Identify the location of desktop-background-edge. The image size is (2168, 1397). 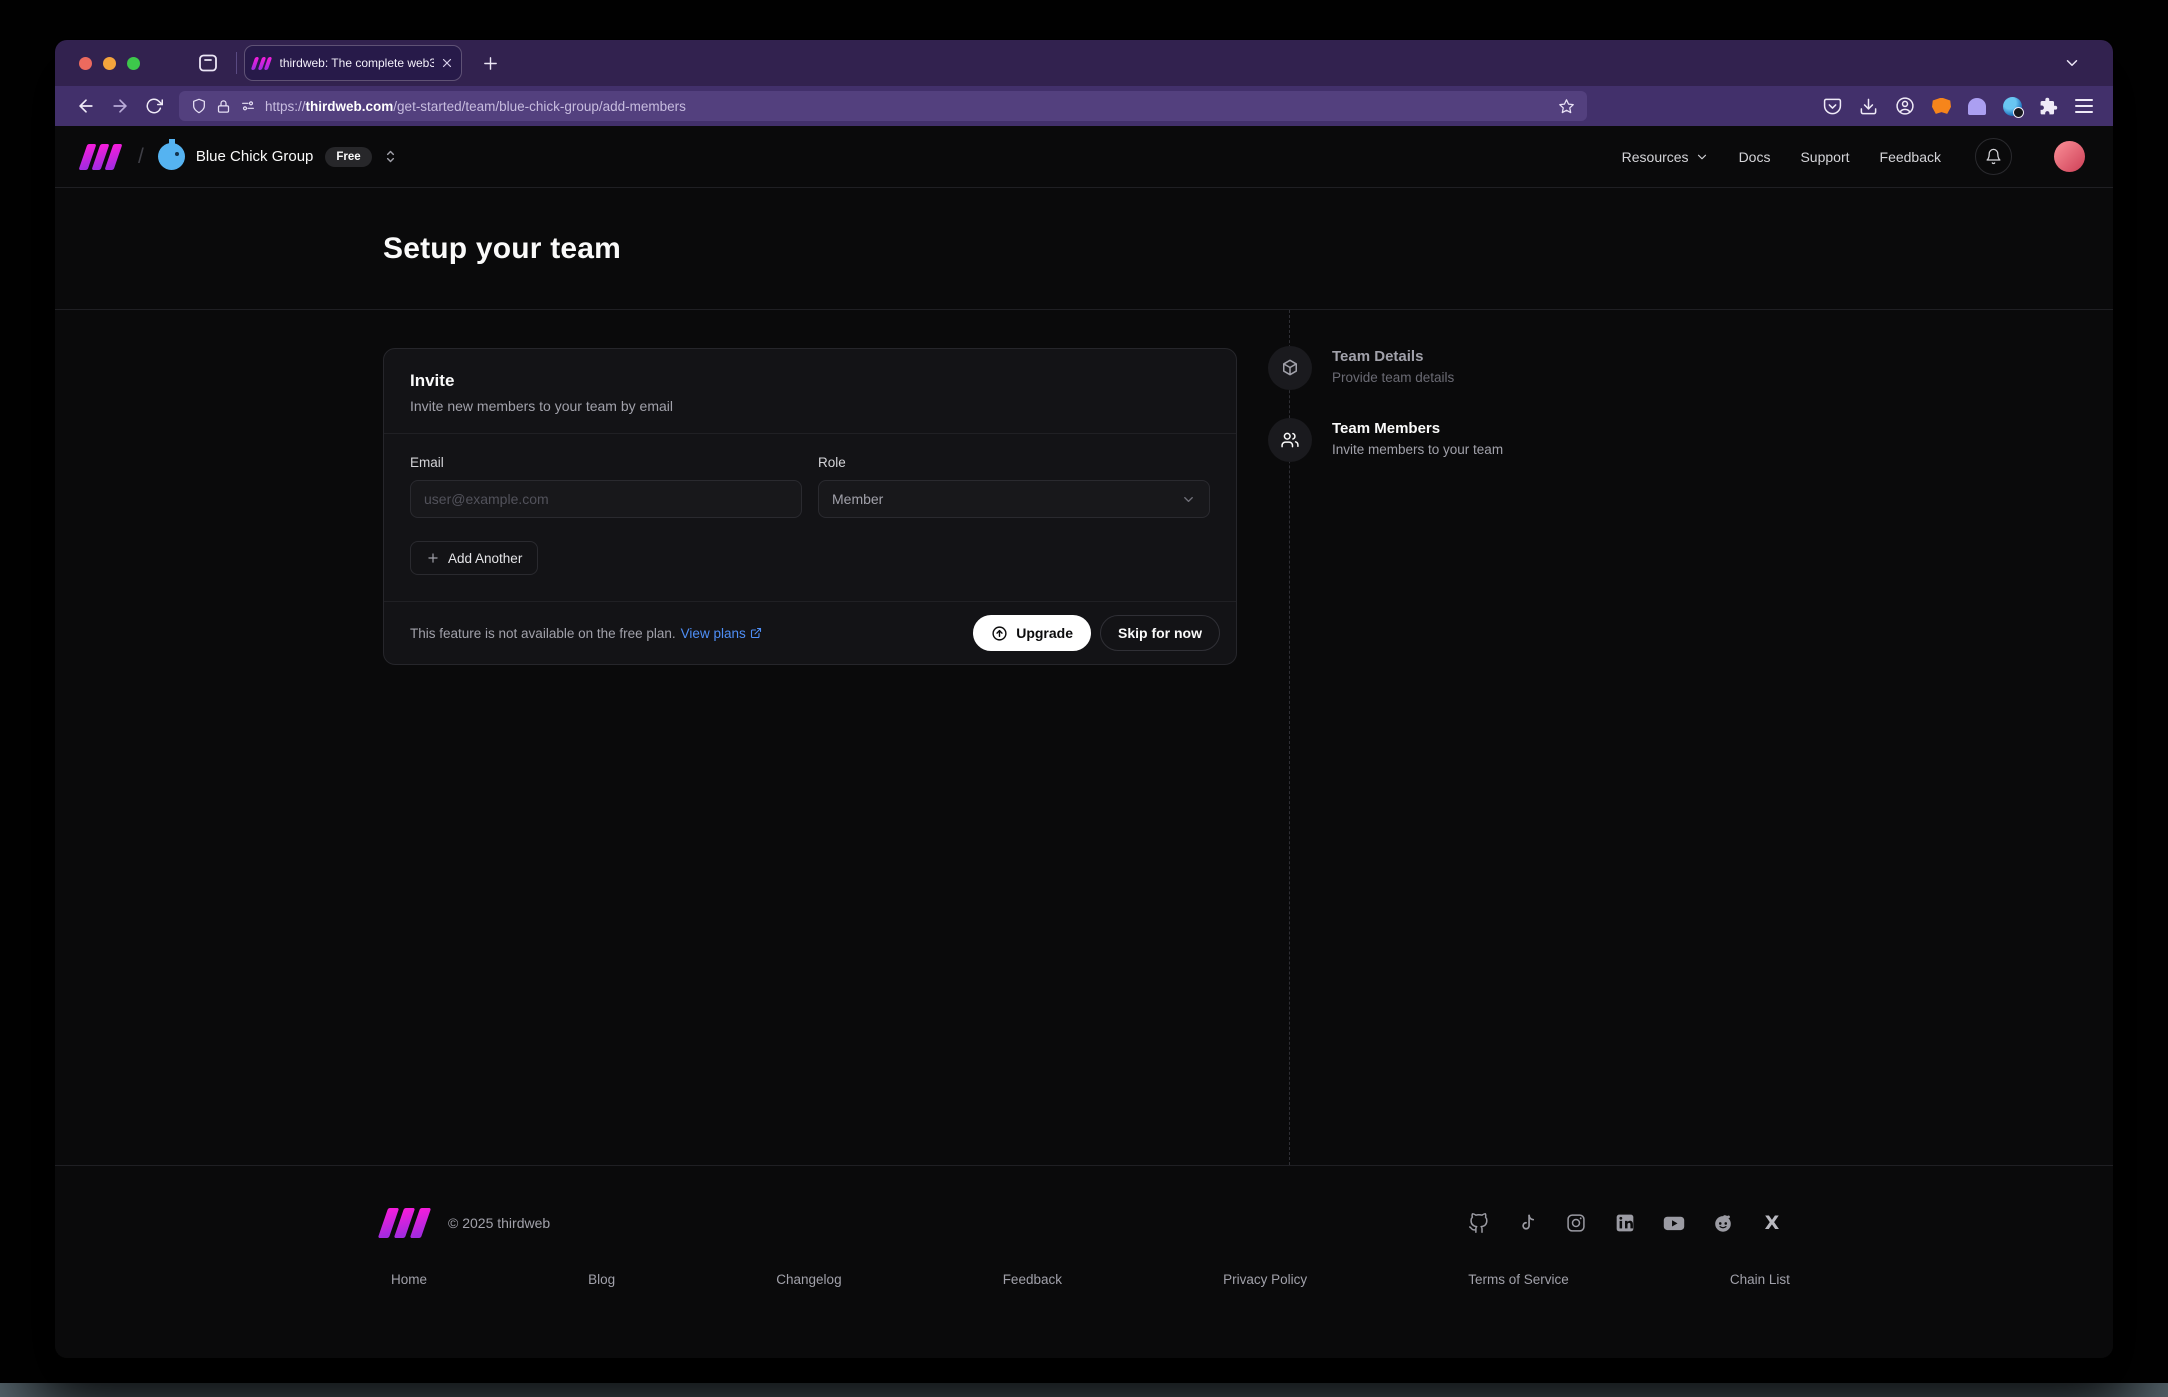
(1084, 1390).